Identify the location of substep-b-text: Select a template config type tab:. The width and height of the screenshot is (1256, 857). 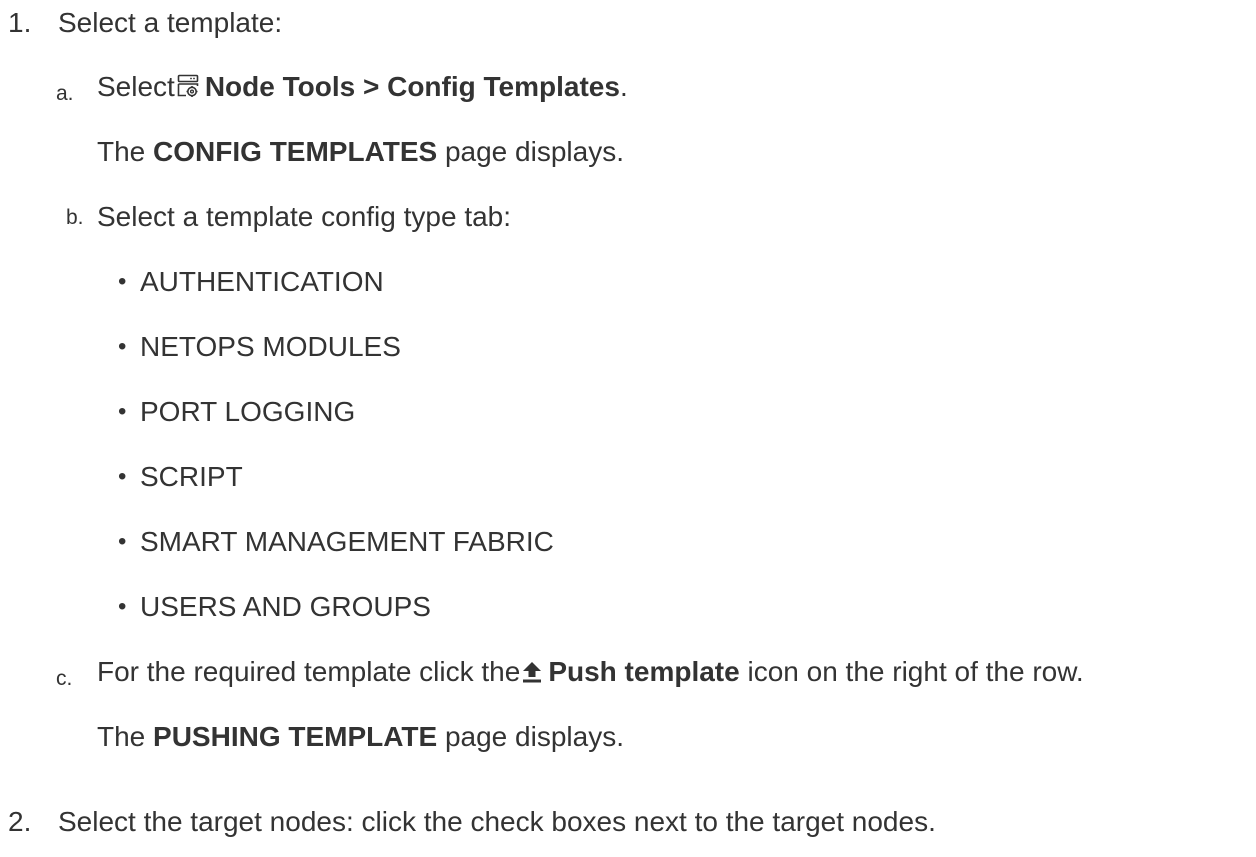
(304, 216).